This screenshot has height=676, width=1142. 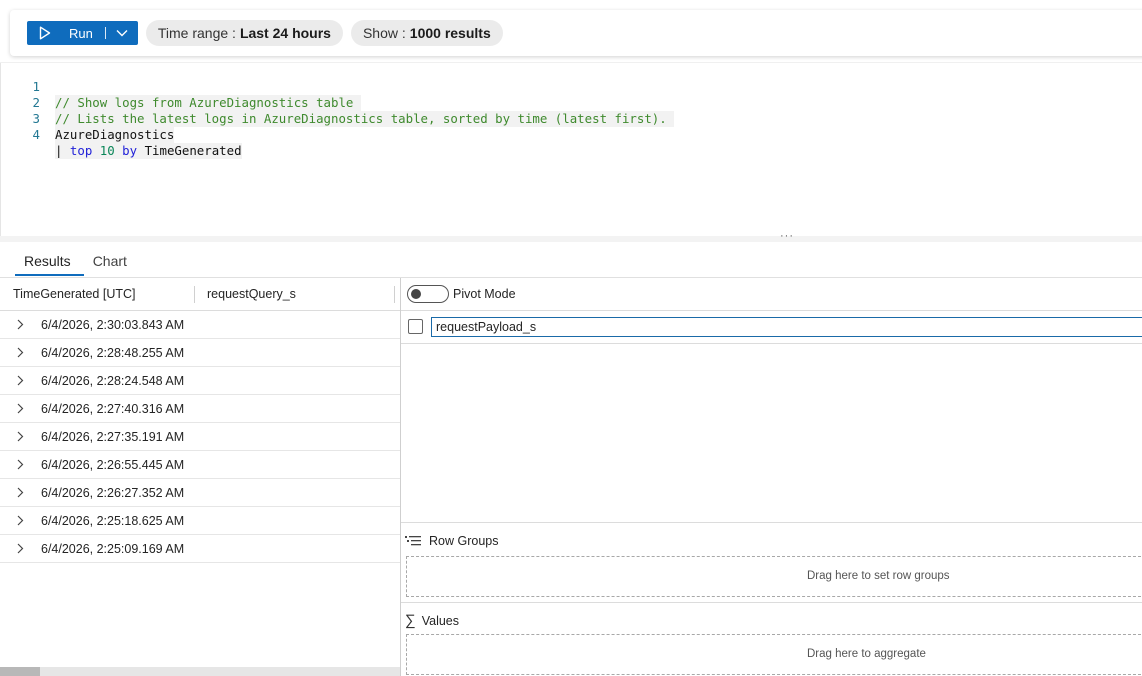 I want to click on code-table-name: AzureDiagnostics, so click(x=115, y=135).